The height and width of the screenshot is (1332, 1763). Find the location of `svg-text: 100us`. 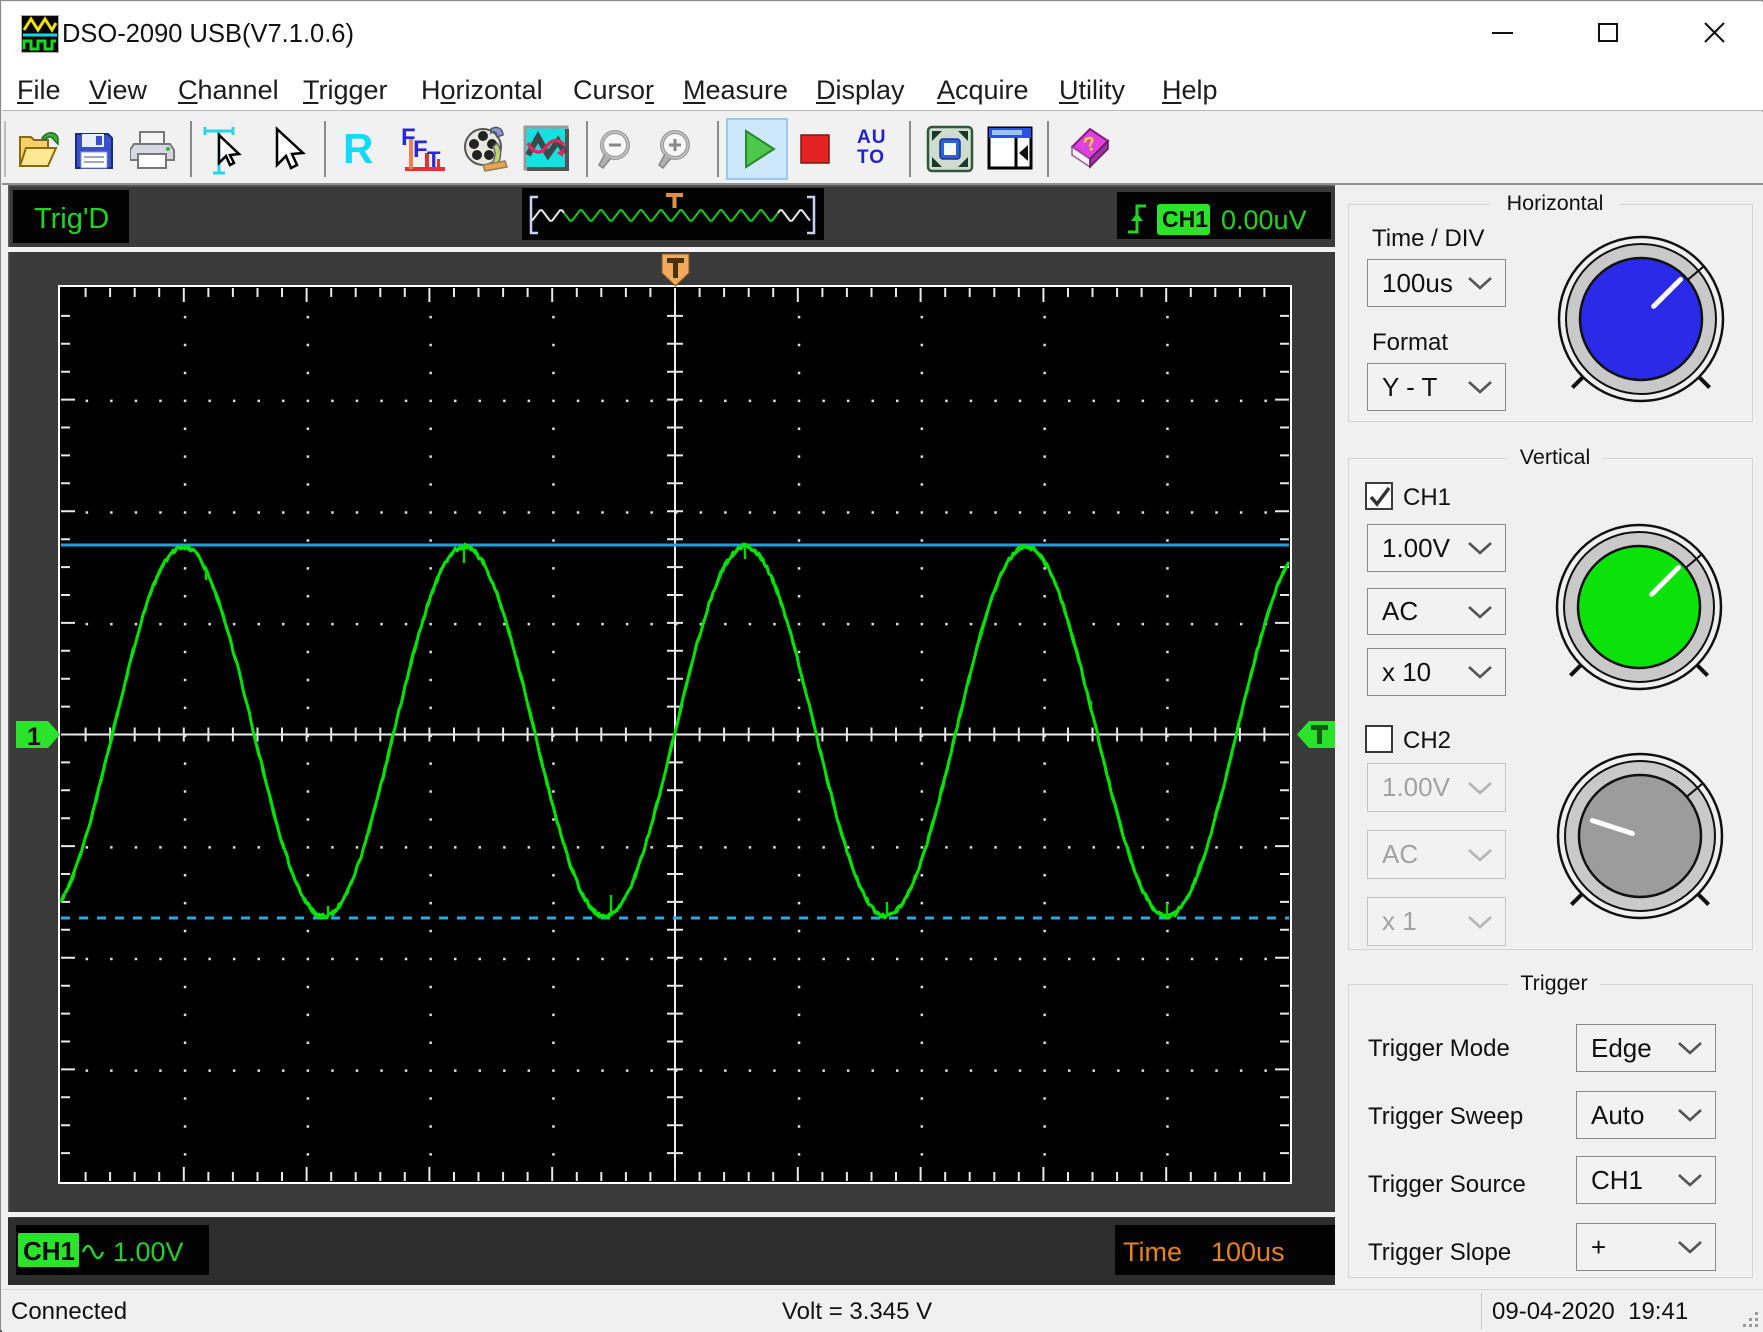

svg-text: 100us is located at coordinates (1248, 1252).